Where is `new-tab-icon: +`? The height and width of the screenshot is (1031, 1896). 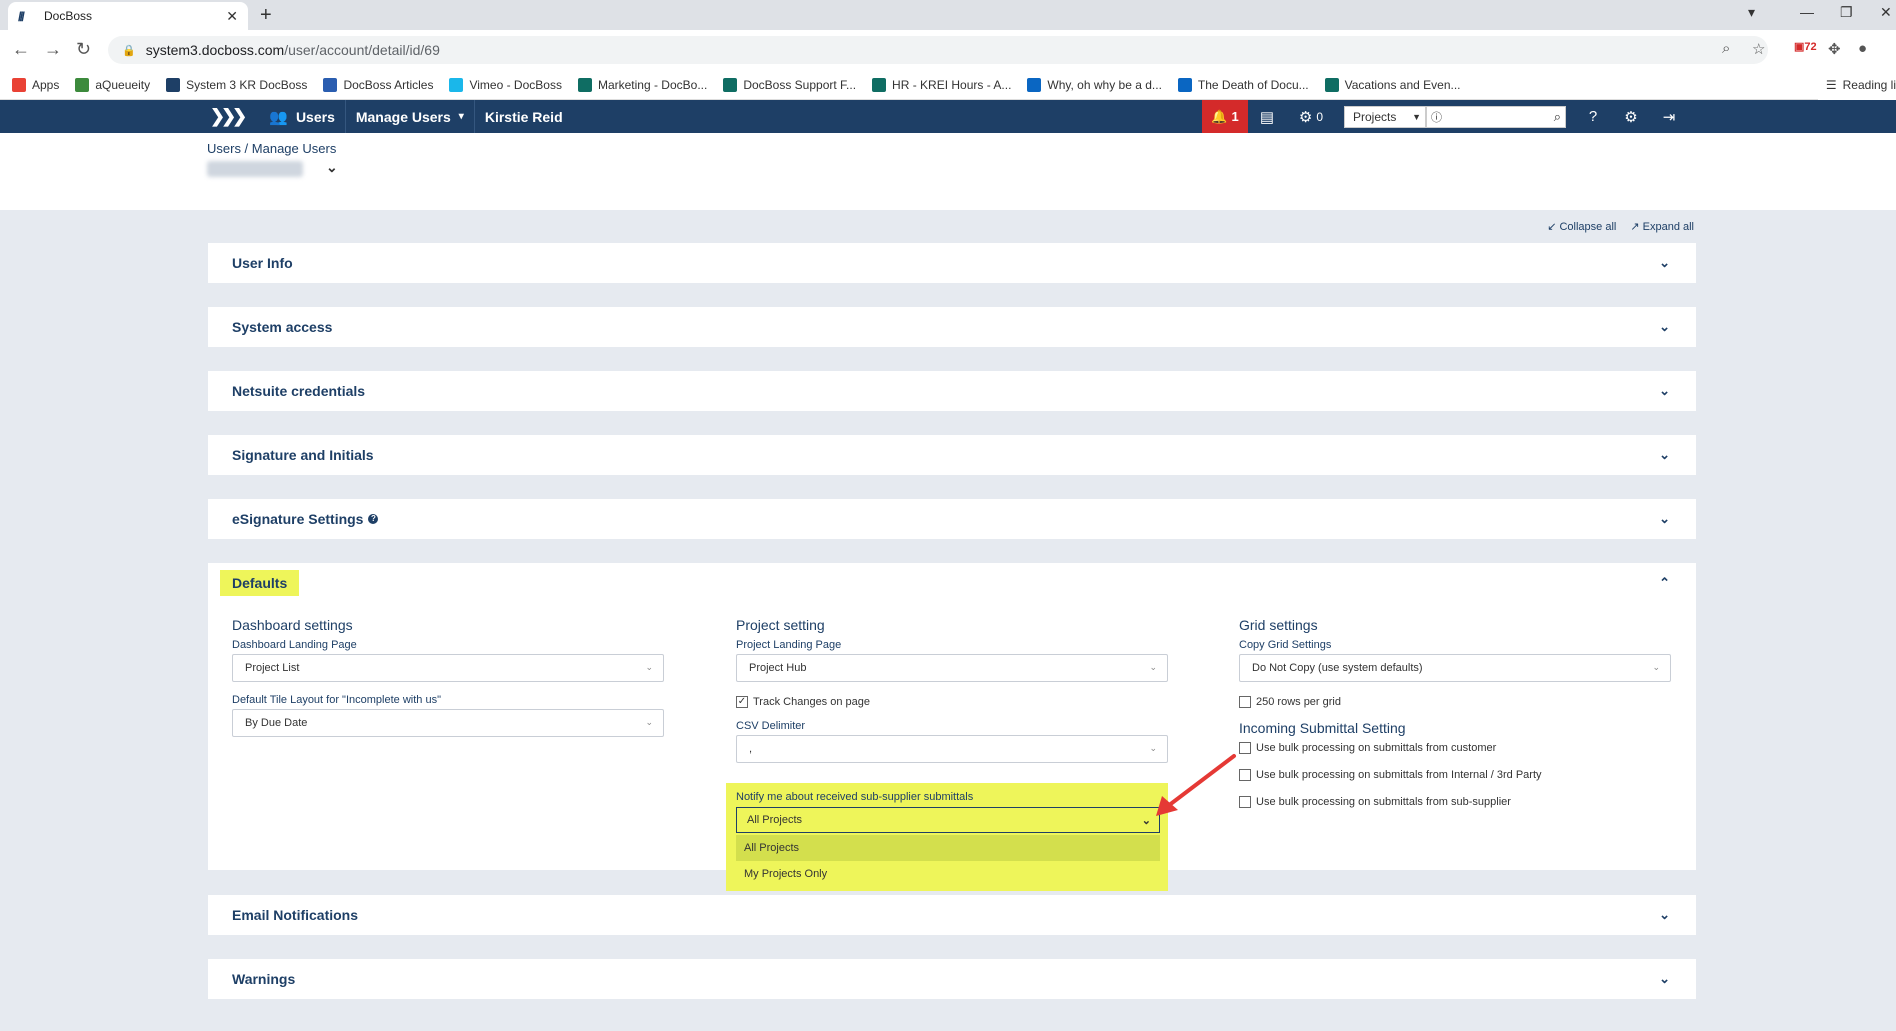 new-tab-icon: + is located at coordinates (266, 15).